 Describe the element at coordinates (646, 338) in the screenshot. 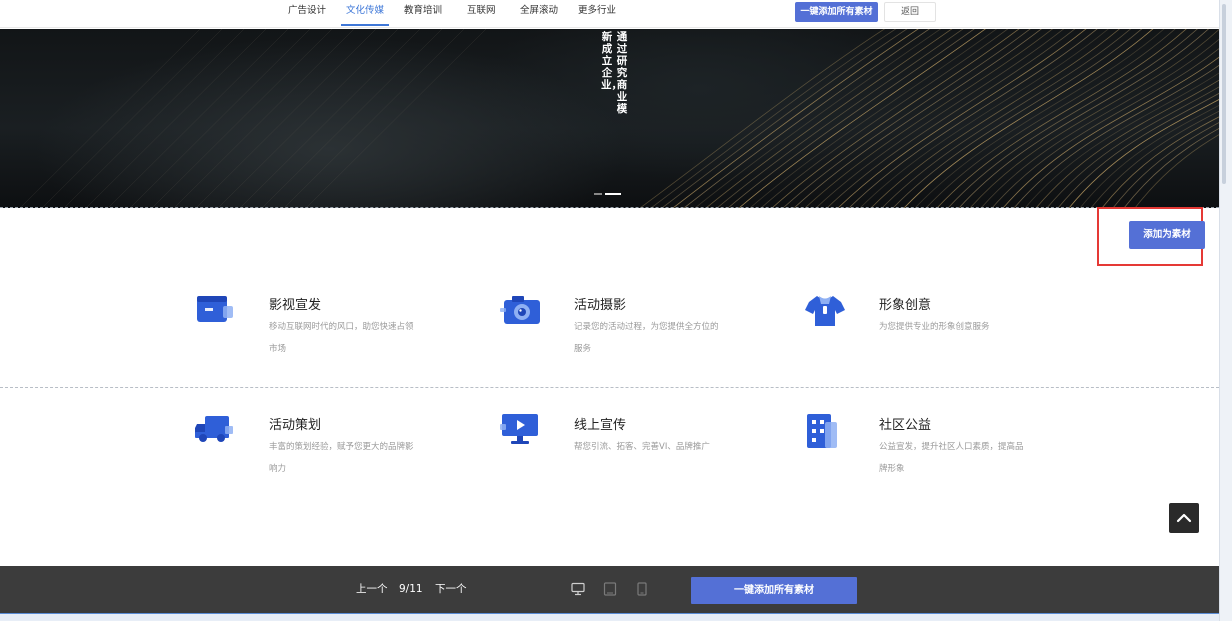

I see `service-description: 记录您的活动过程，为您提供全方位的服务` at that location.